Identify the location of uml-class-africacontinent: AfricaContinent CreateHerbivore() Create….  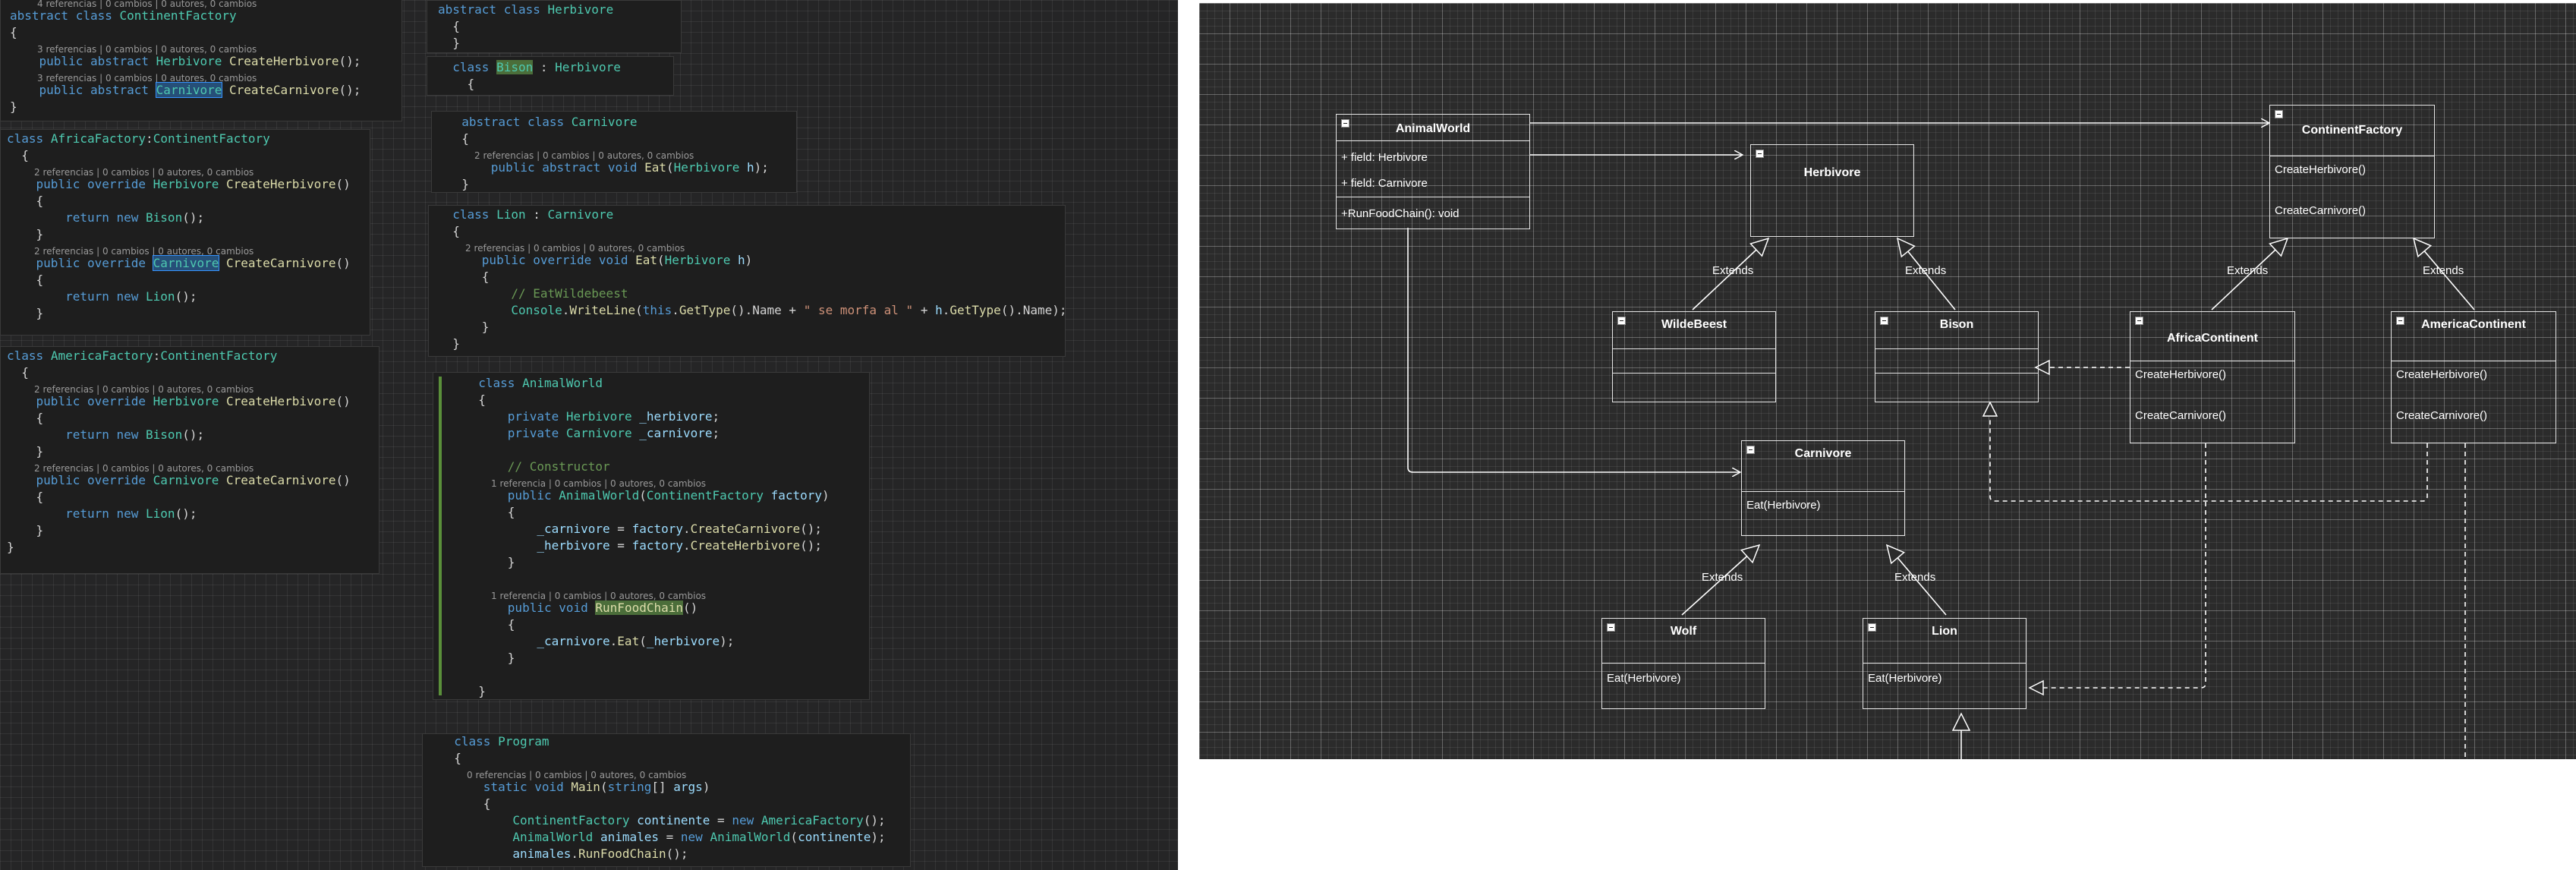
(2212, 377).